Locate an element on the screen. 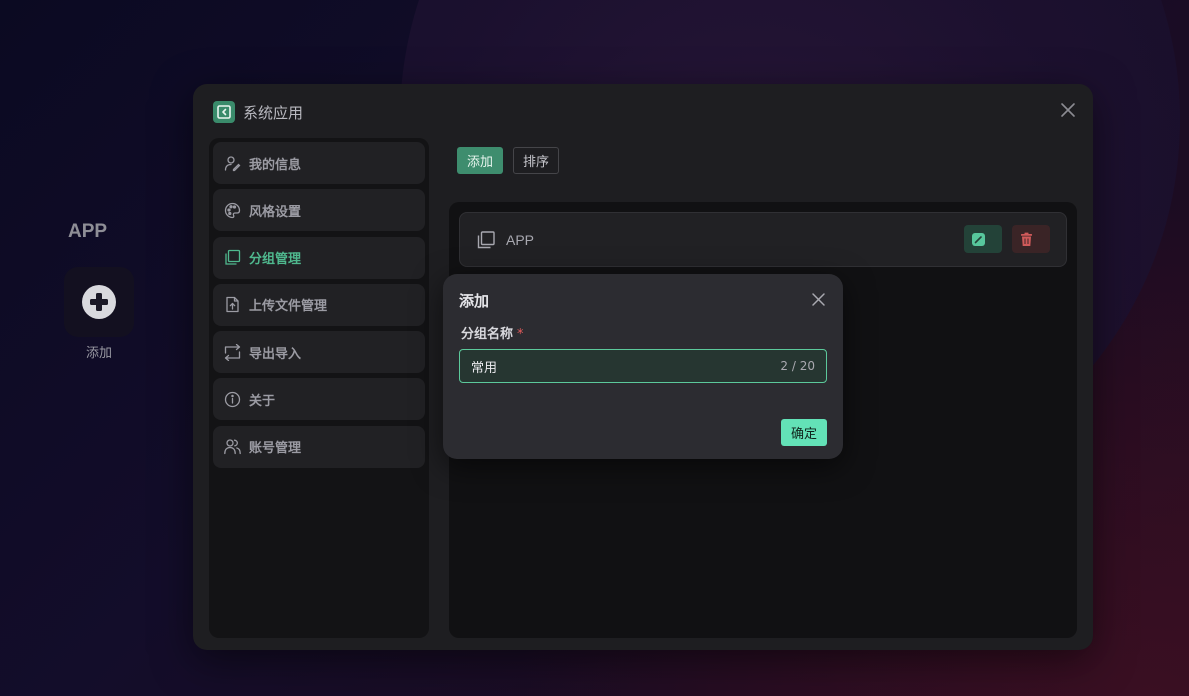 This screenshot has height=696, width=1189. delete-group-button is located at coordinates (1031, 239).